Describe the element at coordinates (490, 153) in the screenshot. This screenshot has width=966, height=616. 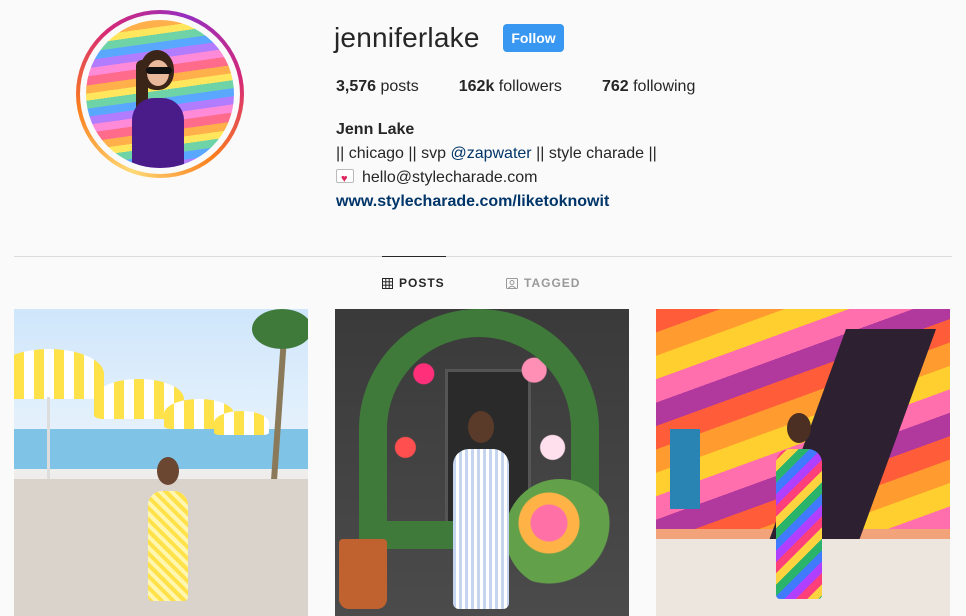
I see `bio-mention-link: @zapwater` at that location.